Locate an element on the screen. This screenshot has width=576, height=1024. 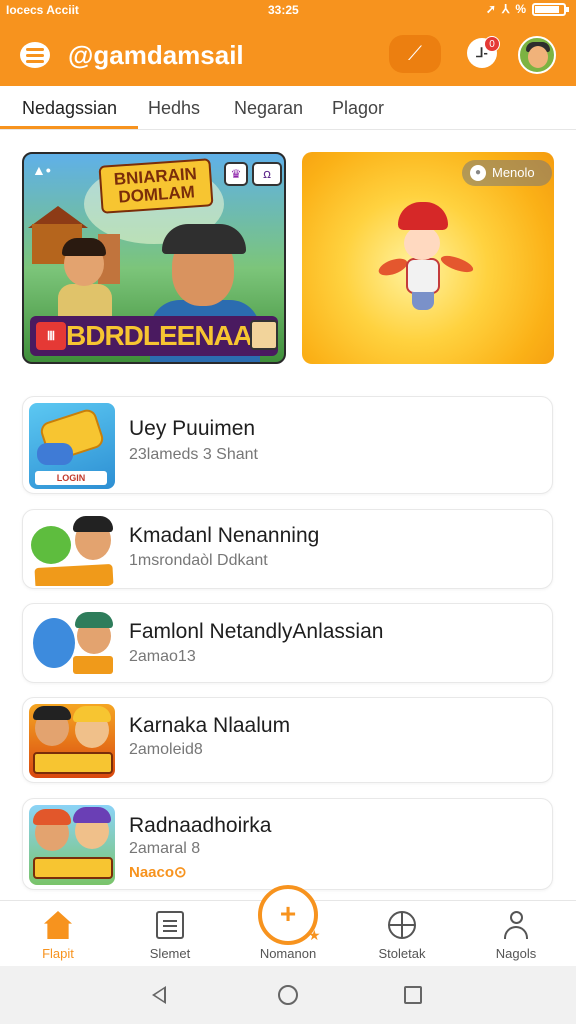
app-bar: @gamdamsail ⟋ ⅃‑ 0 is located at coordinates (288, 53).